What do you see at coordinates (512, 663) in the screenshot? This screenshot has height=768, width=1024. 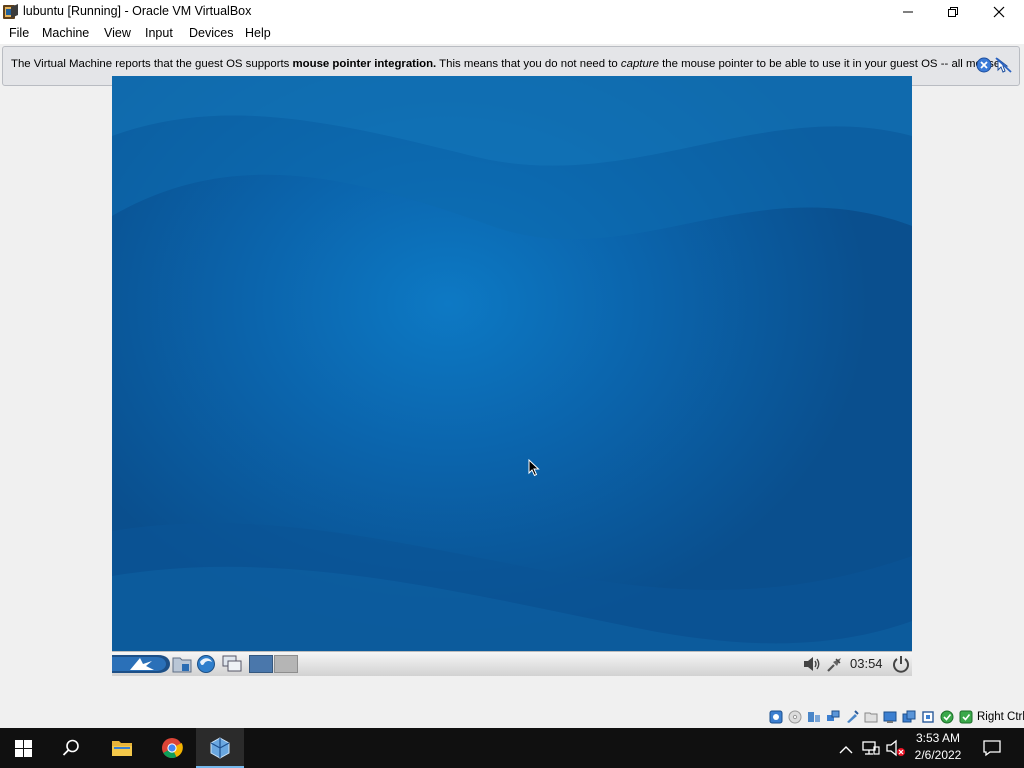 I see `lxde-panel: 03:54` at bounding box center [512, 663].